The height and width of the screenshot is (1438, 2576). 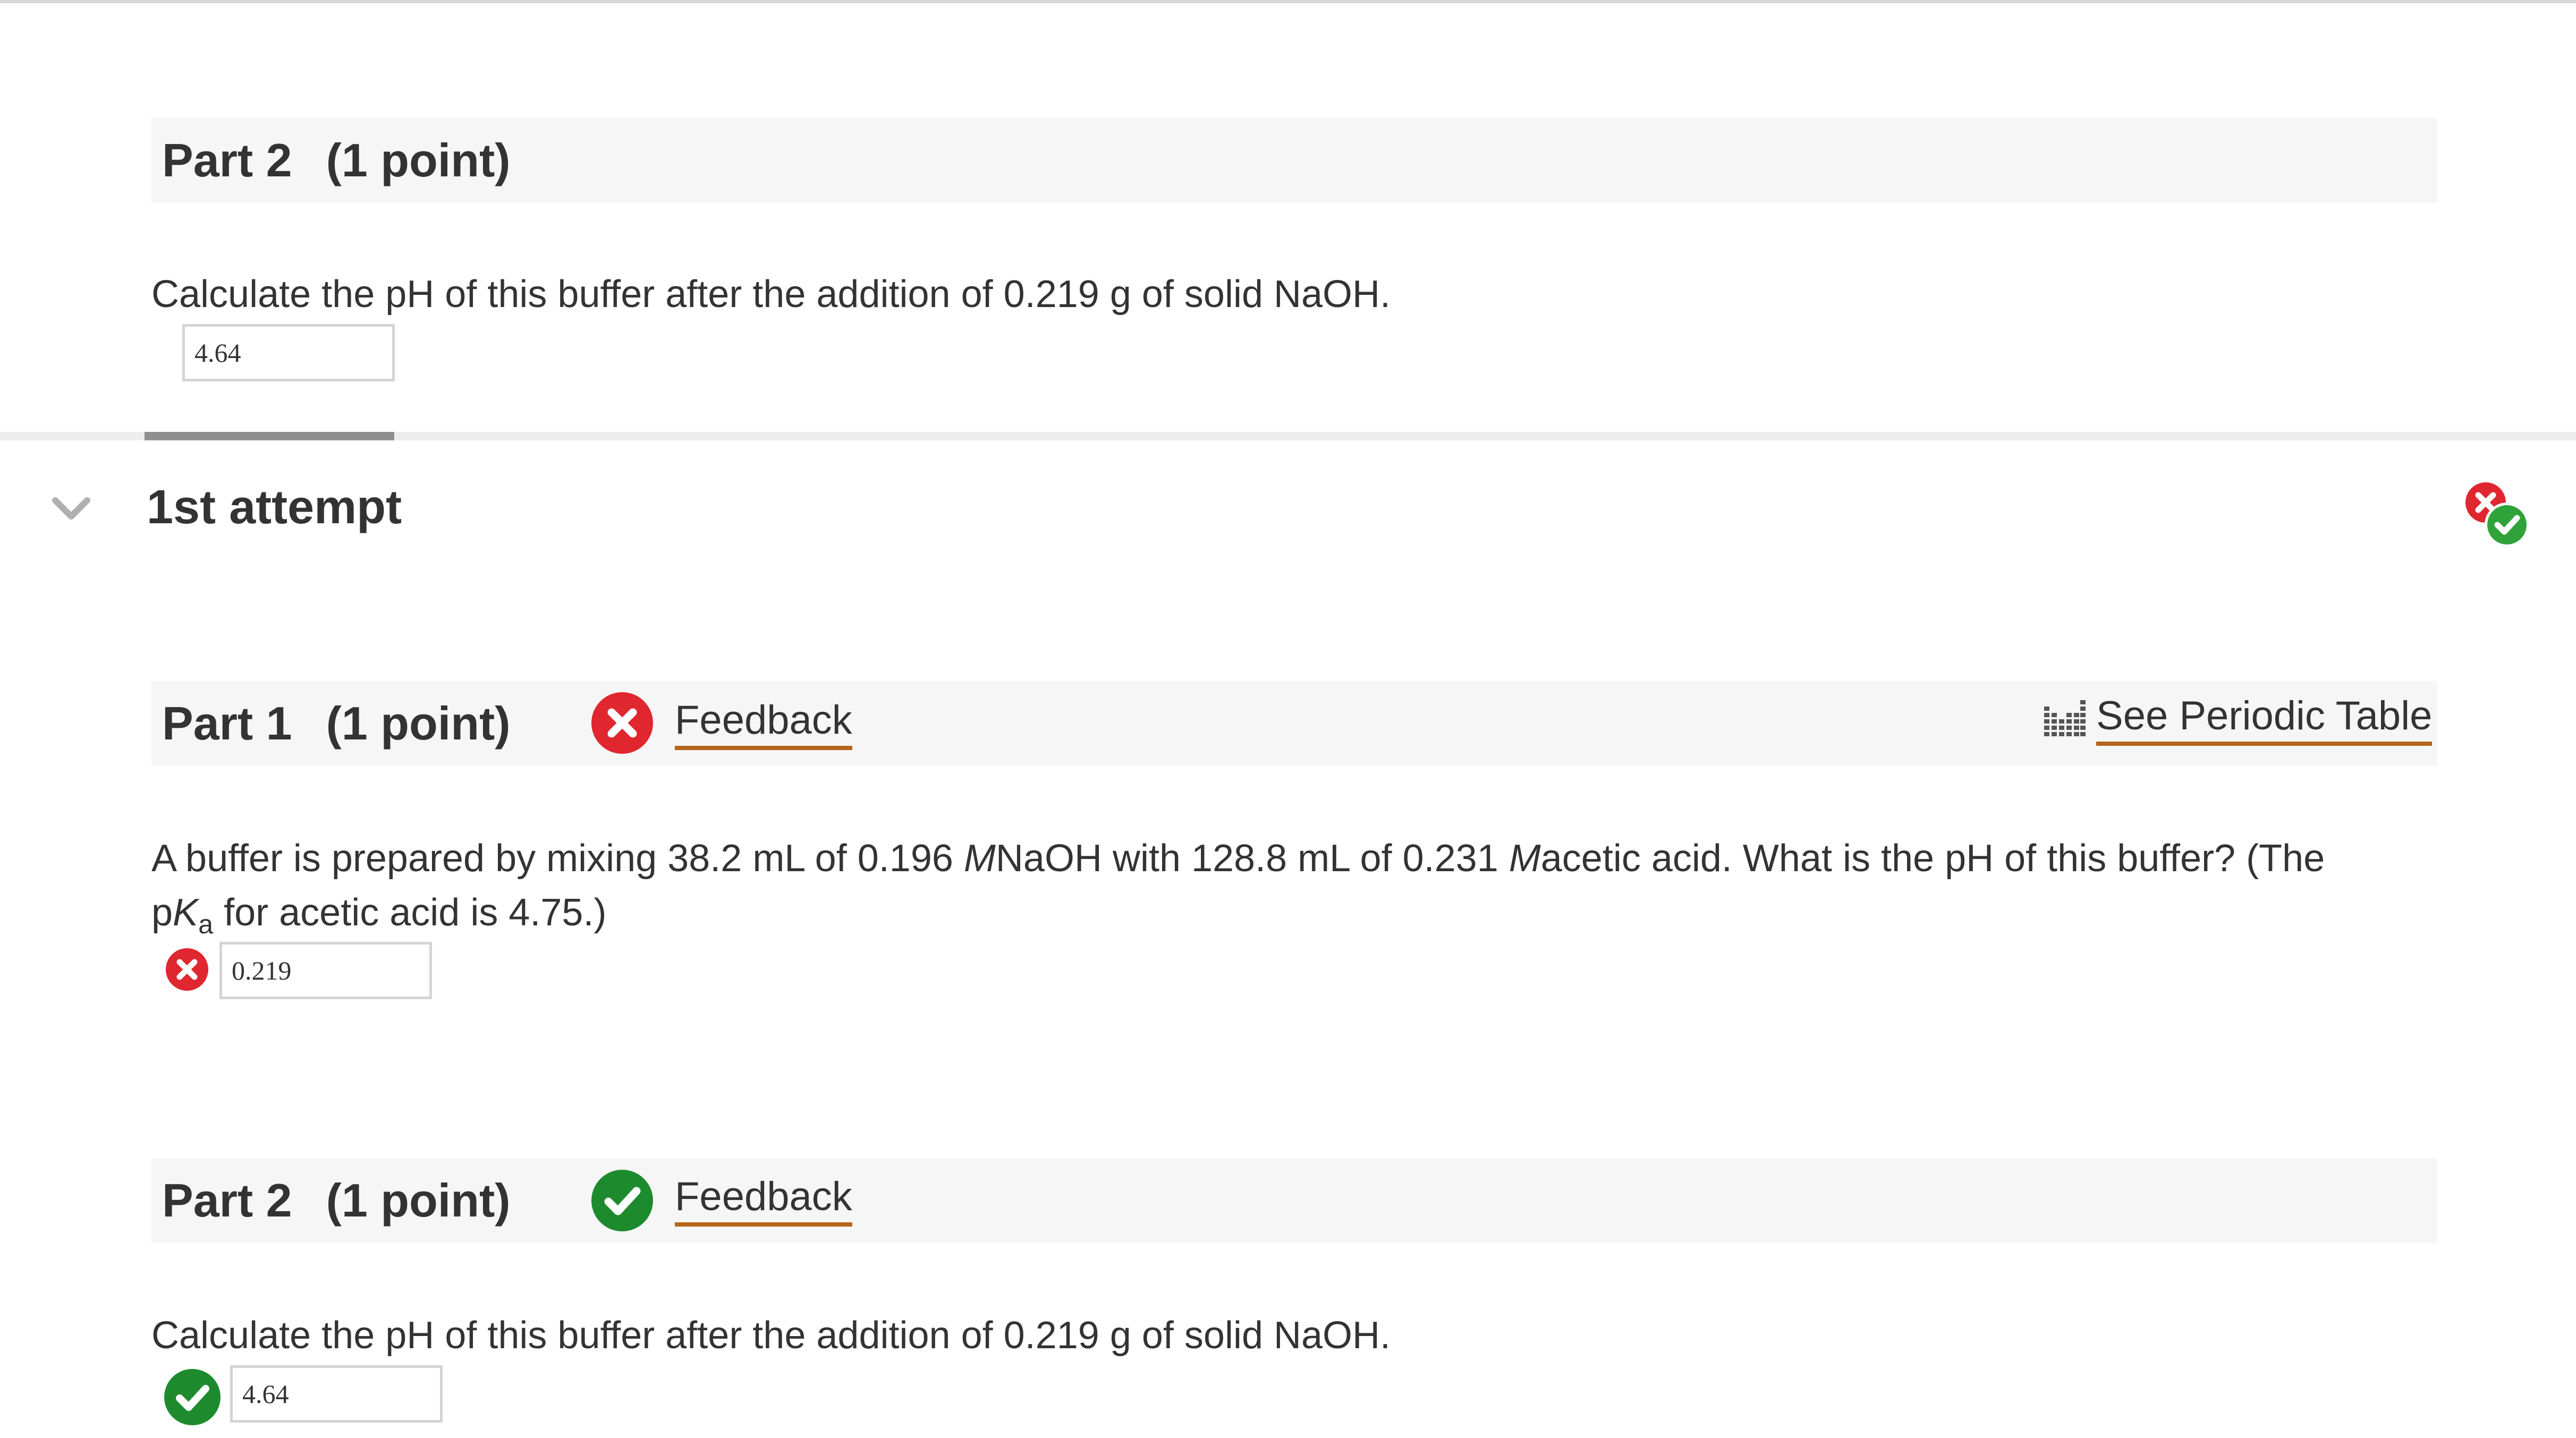 I want to click on attempt-tab-indicator, so click(x=269, y=436).